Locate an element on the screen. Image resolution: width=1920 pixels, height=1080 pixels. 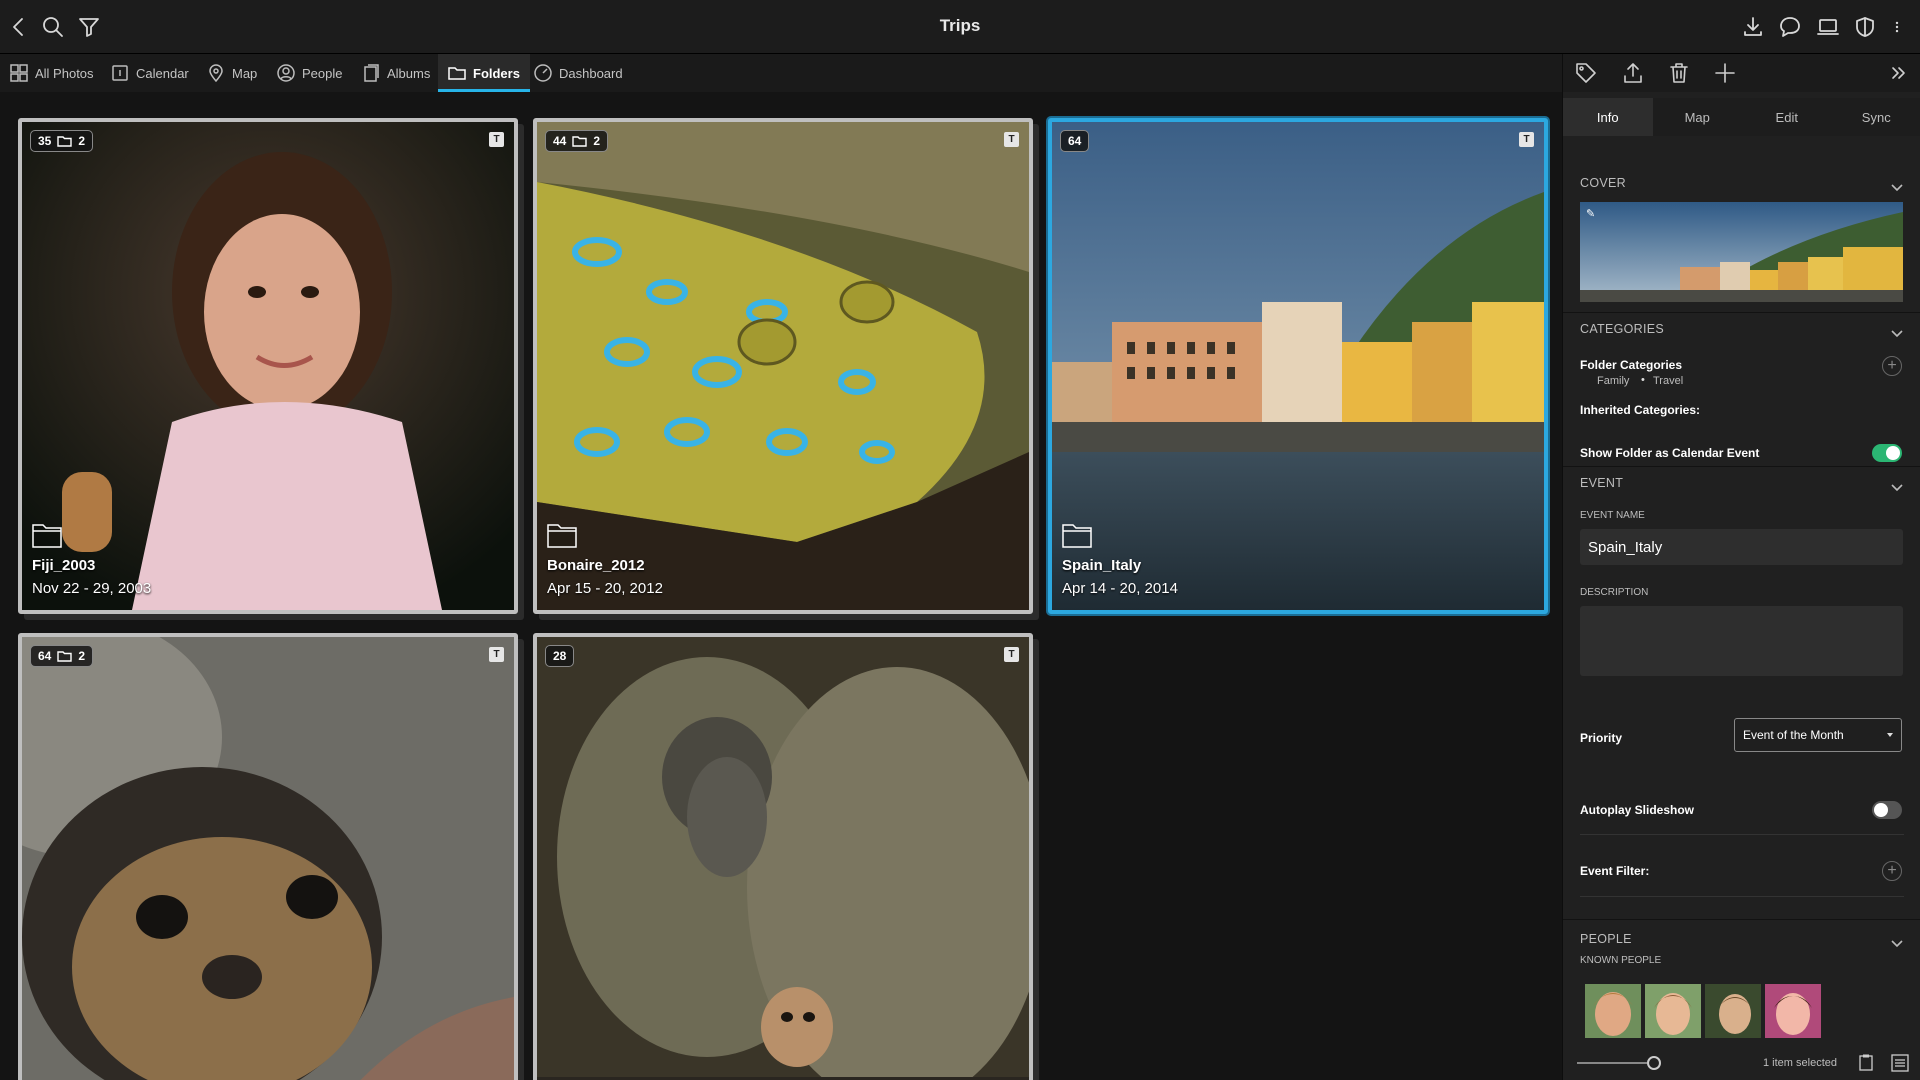
add-icon is located at coordinates (1725, 73).